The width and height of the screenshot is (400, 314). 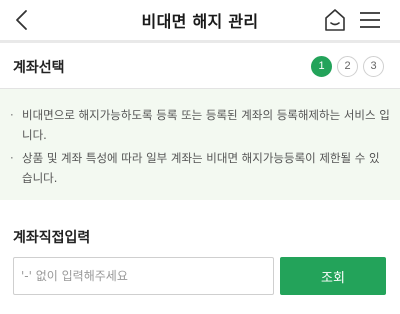 What do you see at coordinates (333, 276) in the screenshot?
I see `query-button: 조회` at bounding box center [333, 276].